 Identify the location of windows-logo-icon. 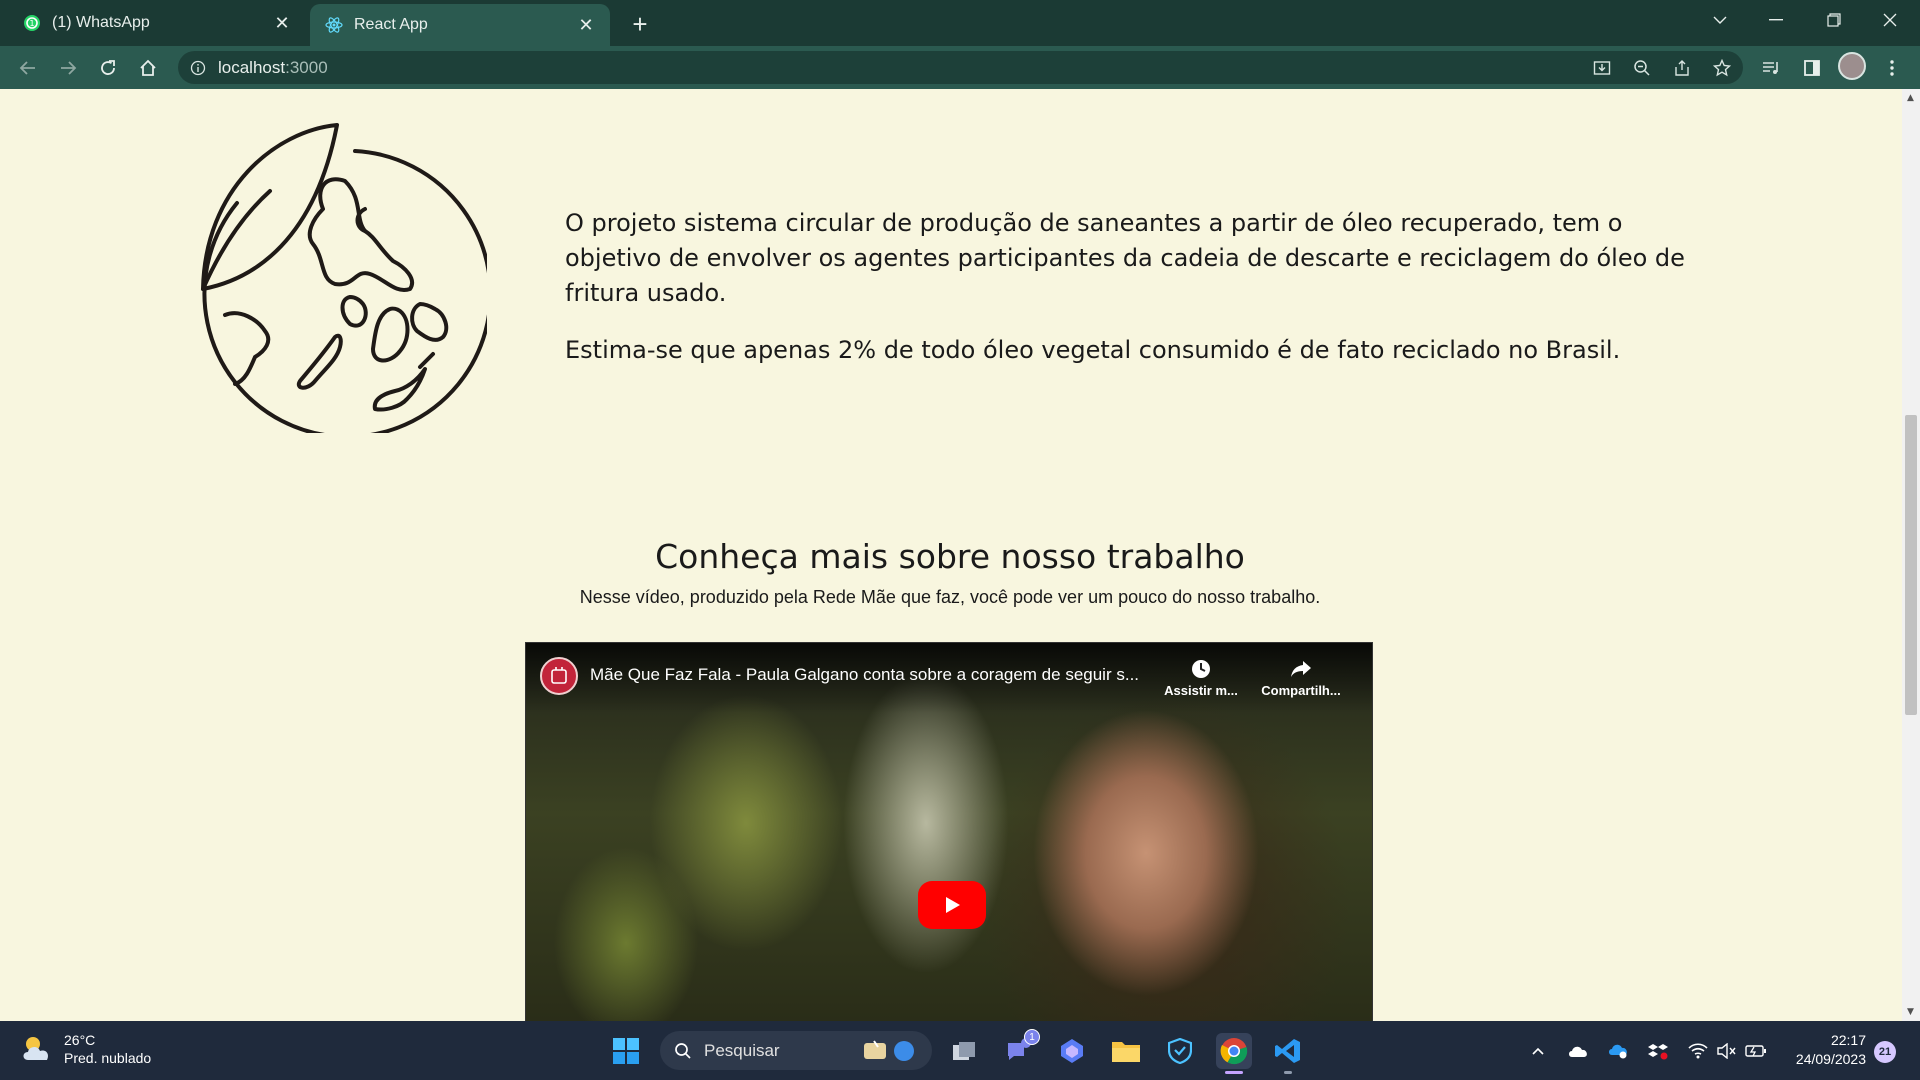
(626, 1051).